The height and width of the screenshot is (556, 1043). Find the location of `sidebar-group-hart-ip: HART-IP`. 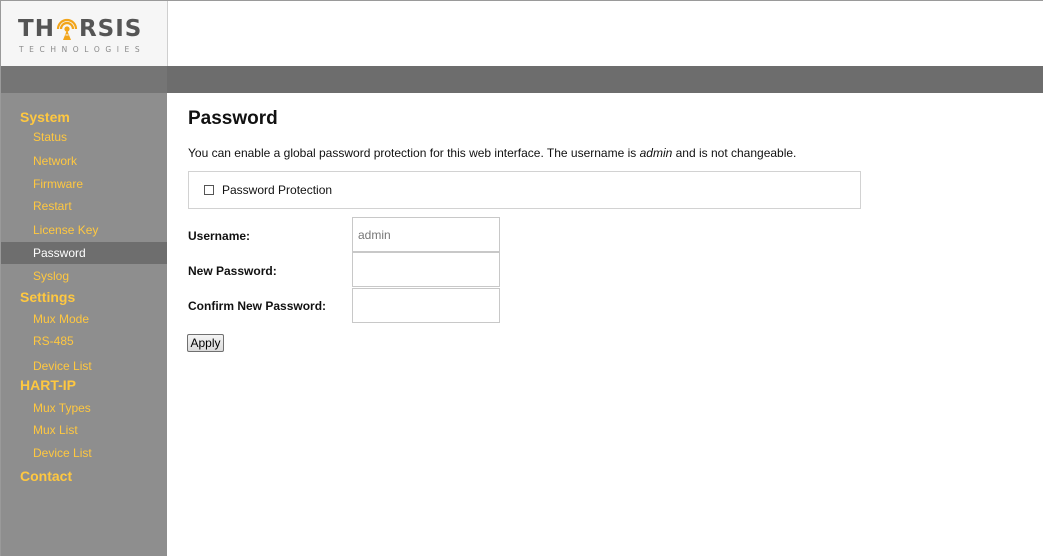

sidebar-group-hart-ip: HART-IP is located at coordinates (48, 385).